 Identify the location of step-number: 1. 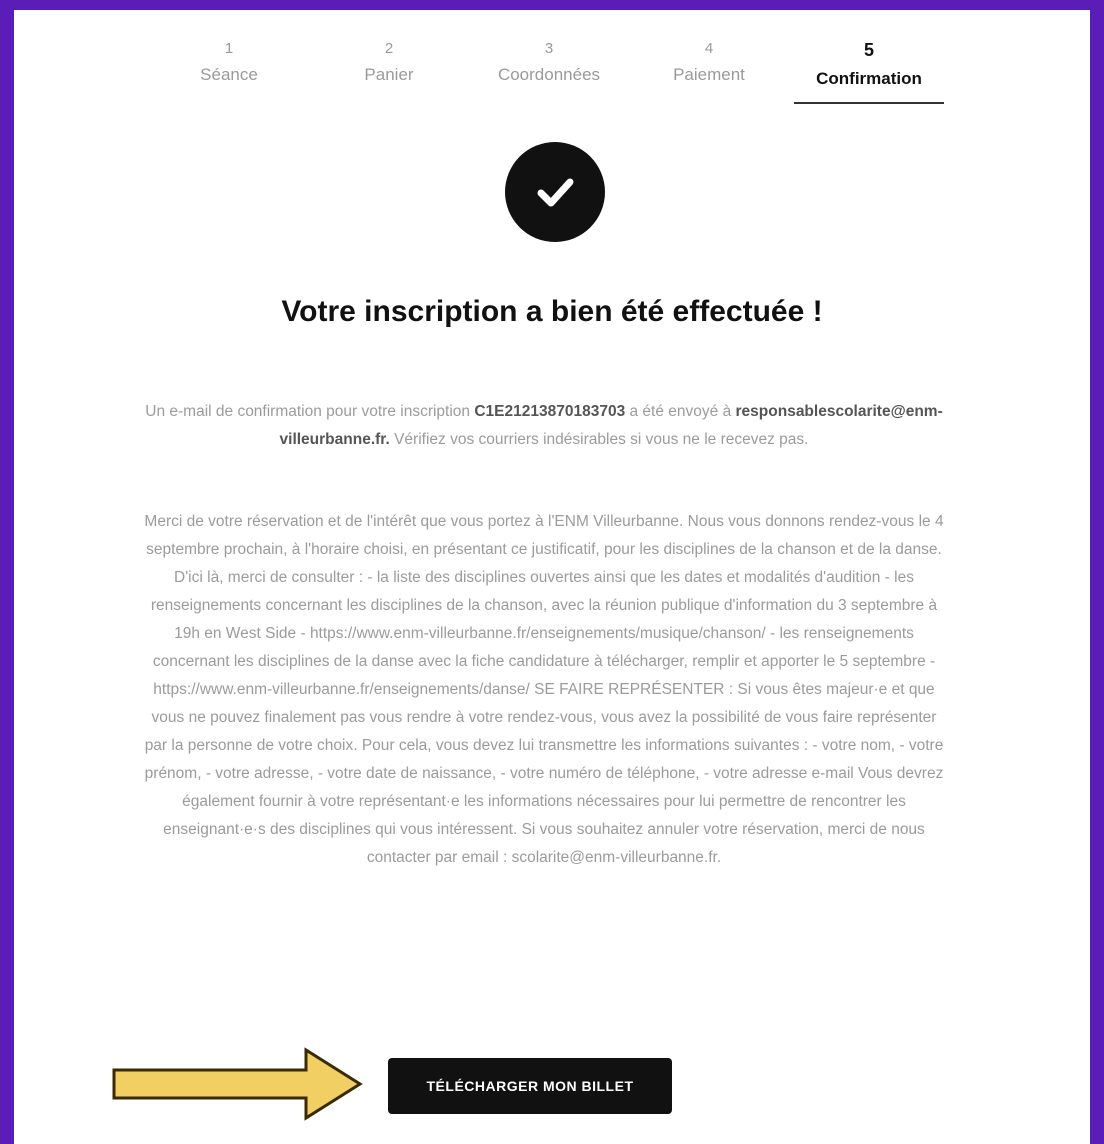
(229, 48).